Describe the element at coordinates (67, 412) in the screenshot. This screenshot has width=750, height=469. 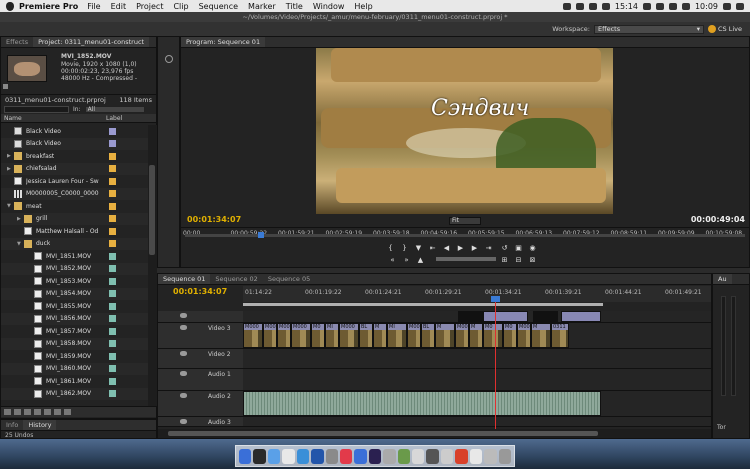
I see `trash-icon` at that location.